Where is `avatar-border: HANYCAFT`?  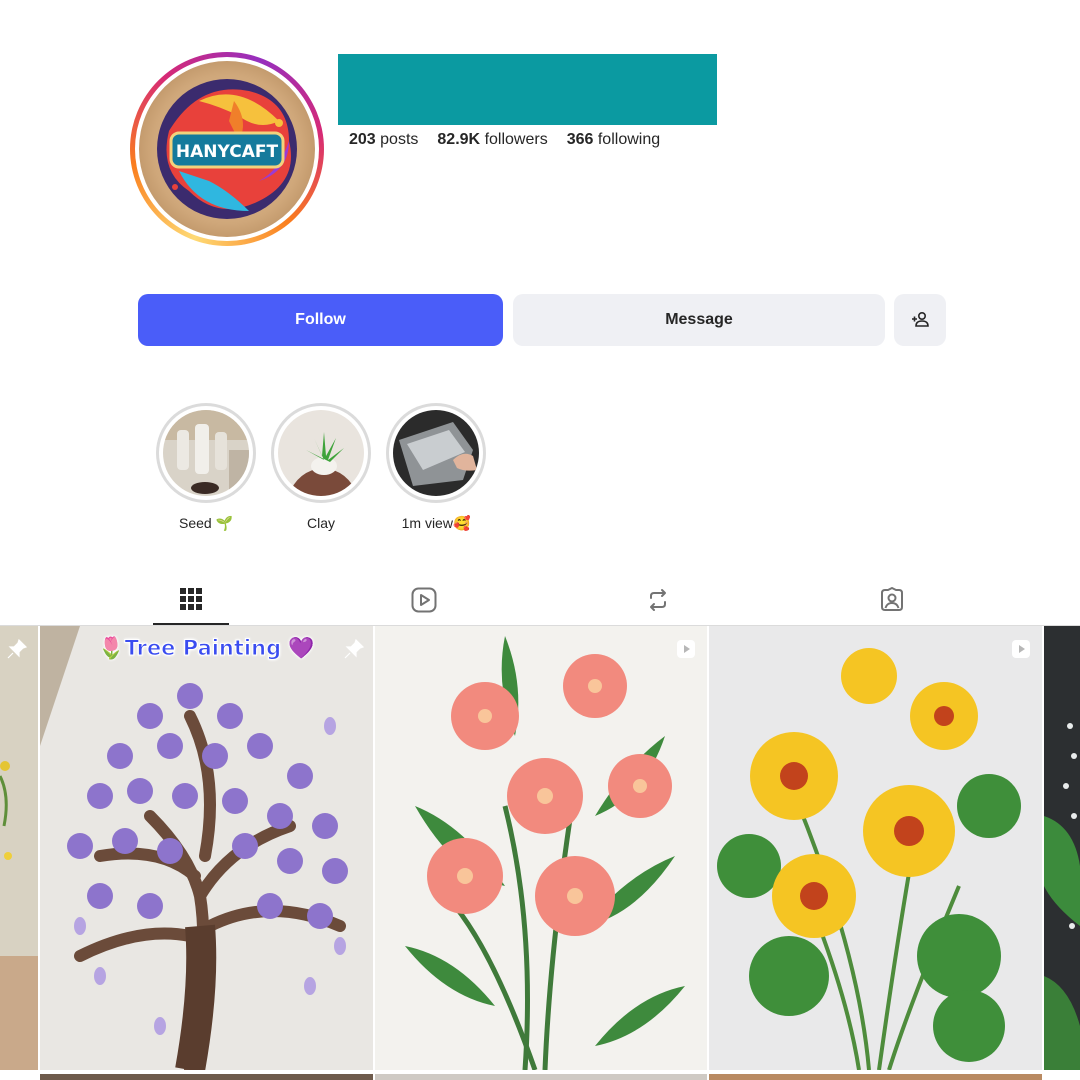
avatar-border: HANYCAFT is located at coordinates (227, 149).